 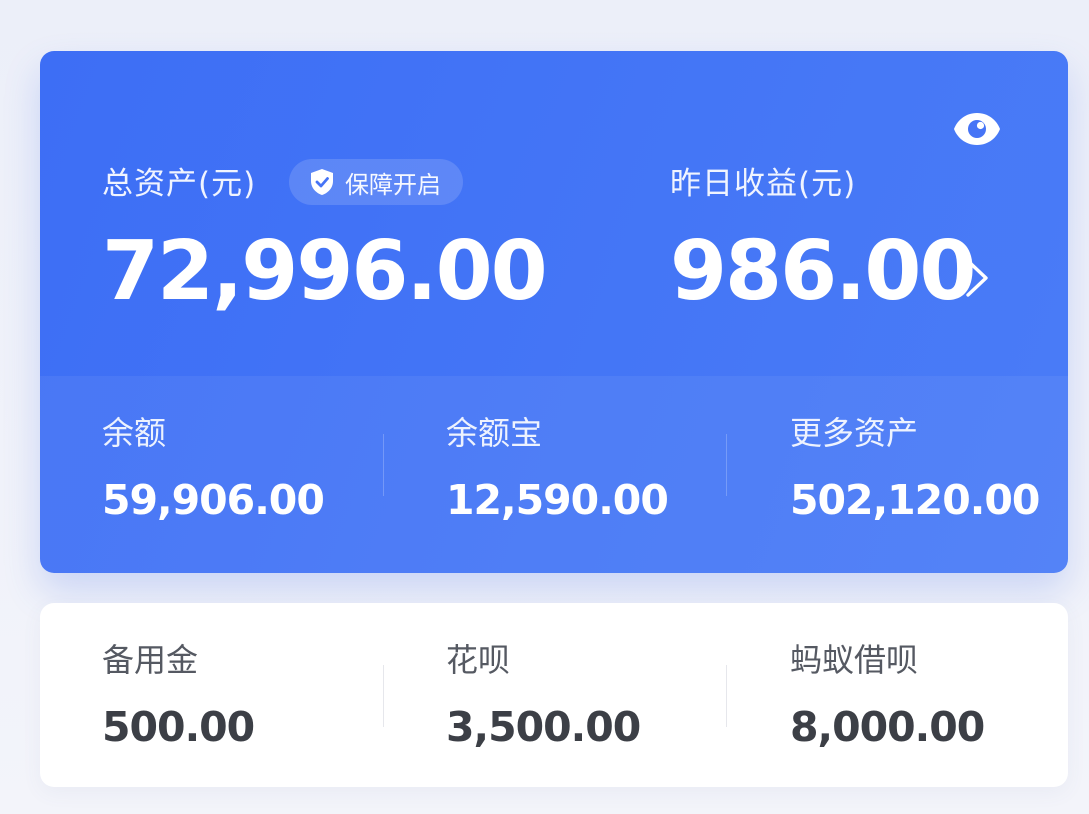 What do you see at coordinates (557, 500) in the screenshot?
I see `account-value: 12,590.00` at bounding box center [557, 500].